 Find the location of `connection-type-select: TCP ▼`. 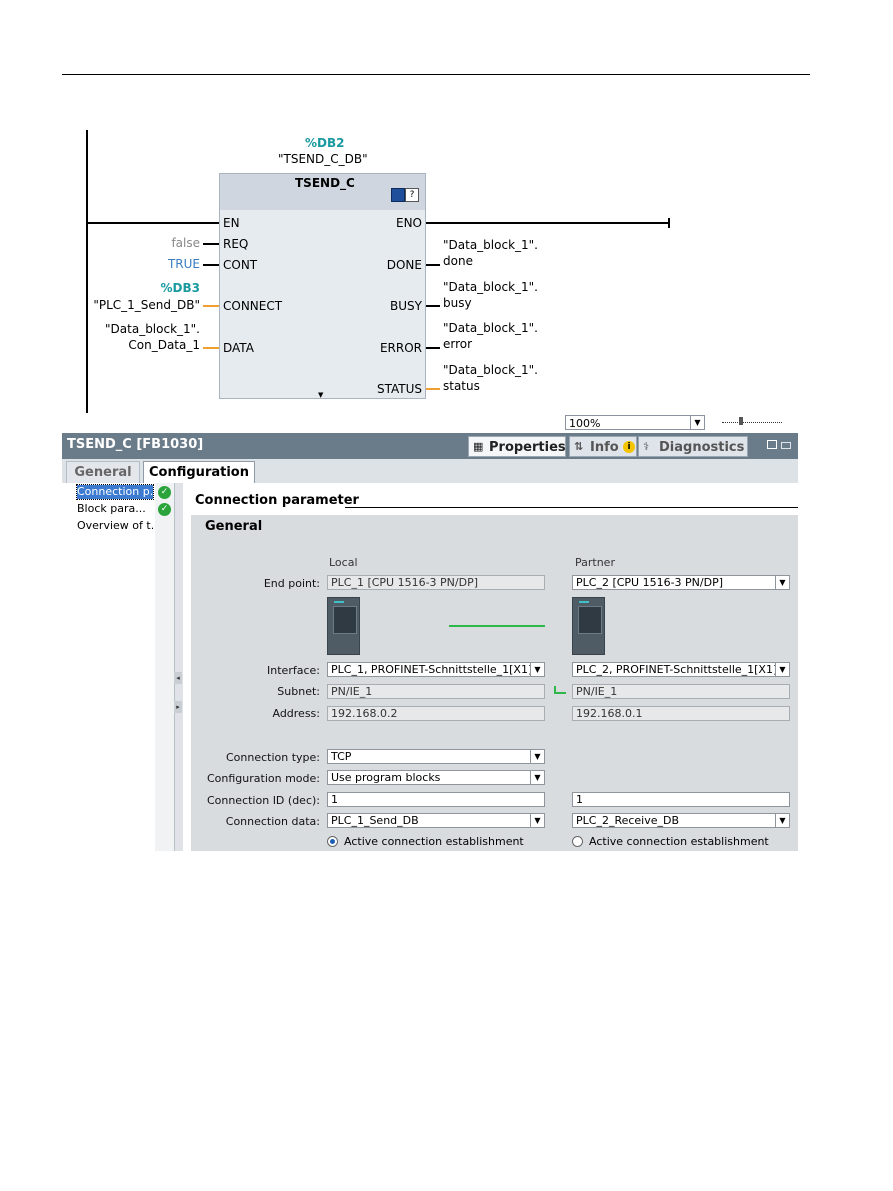

connection-type-select: TCP ▼ is located at coordinates (436, 756).